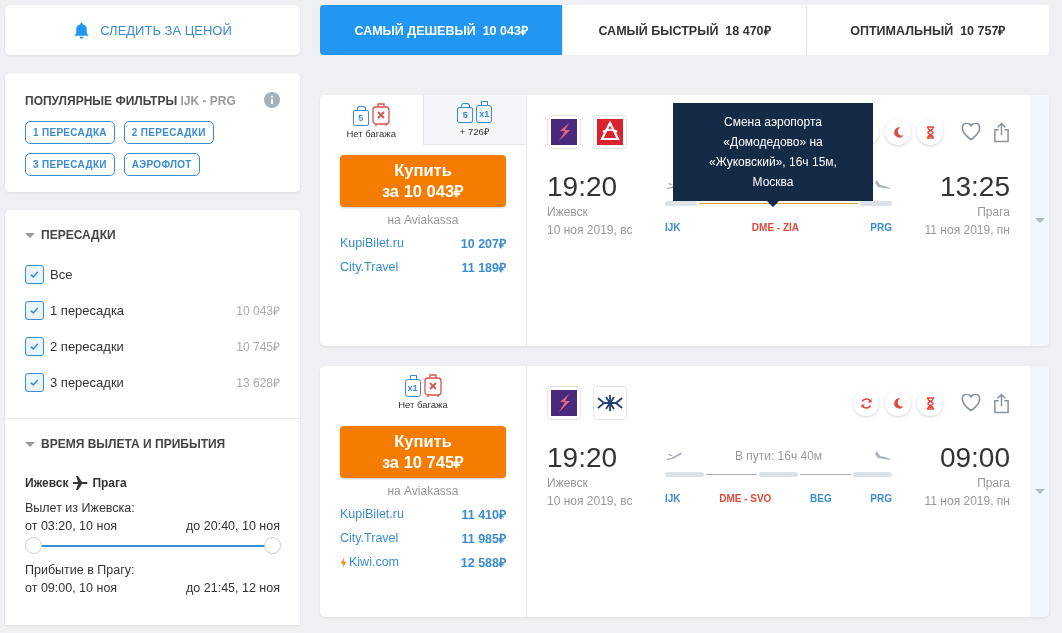 This screenshot has width=1062, height=633. What do you see at coordinates (483, 267) in the screenshot?
I see `offer-price: 11 189₽` at bounding box center [483, 267].